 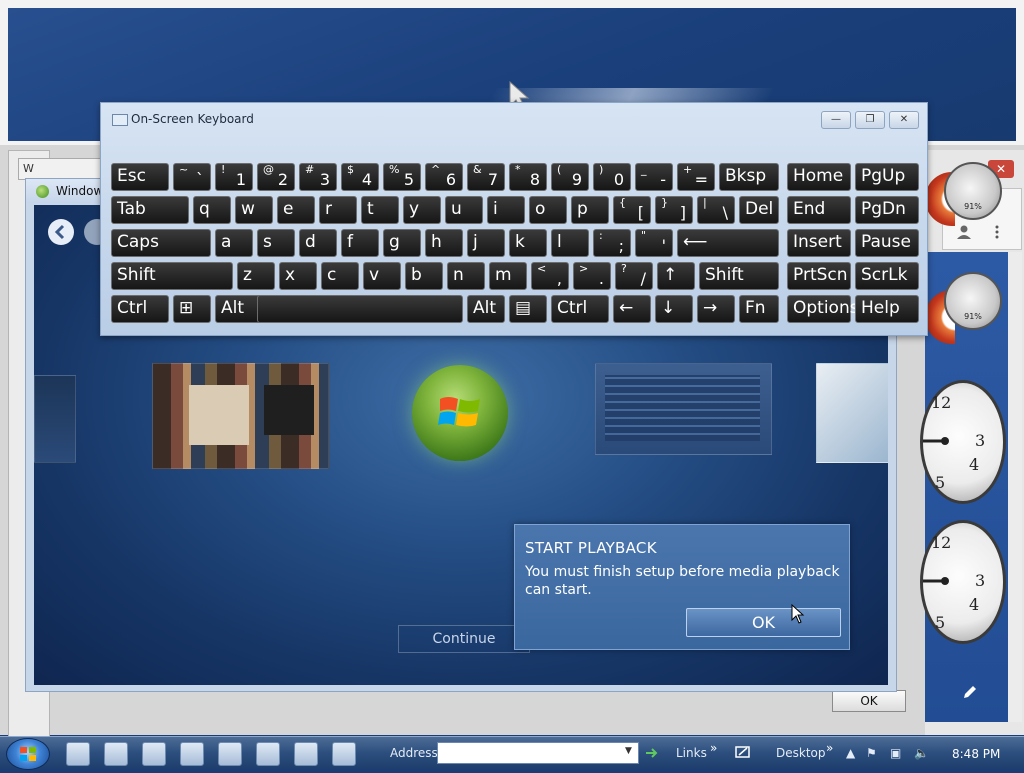 I want to click on key-symbol: _ -, so click(x=654, y=177).